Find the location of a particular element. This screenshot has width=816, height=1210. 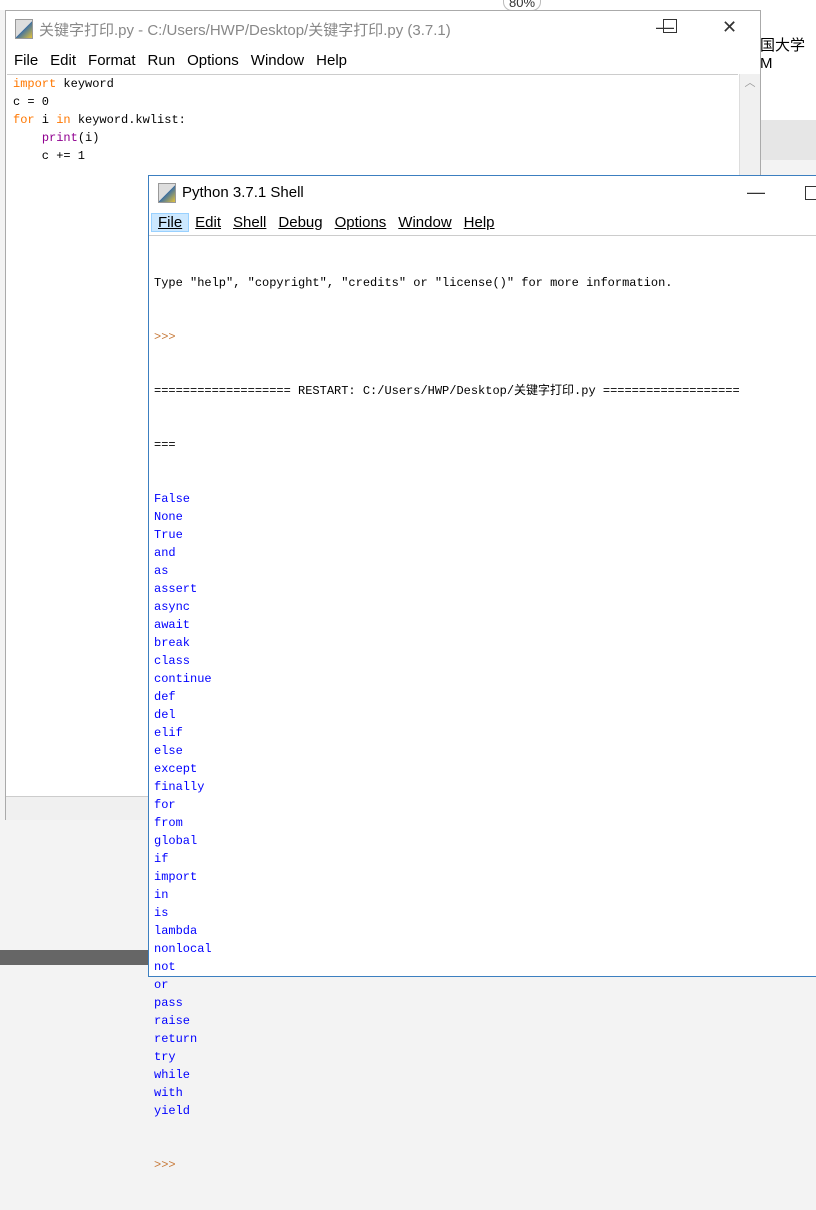

browser-page-band is located at coordinates (788, 140).